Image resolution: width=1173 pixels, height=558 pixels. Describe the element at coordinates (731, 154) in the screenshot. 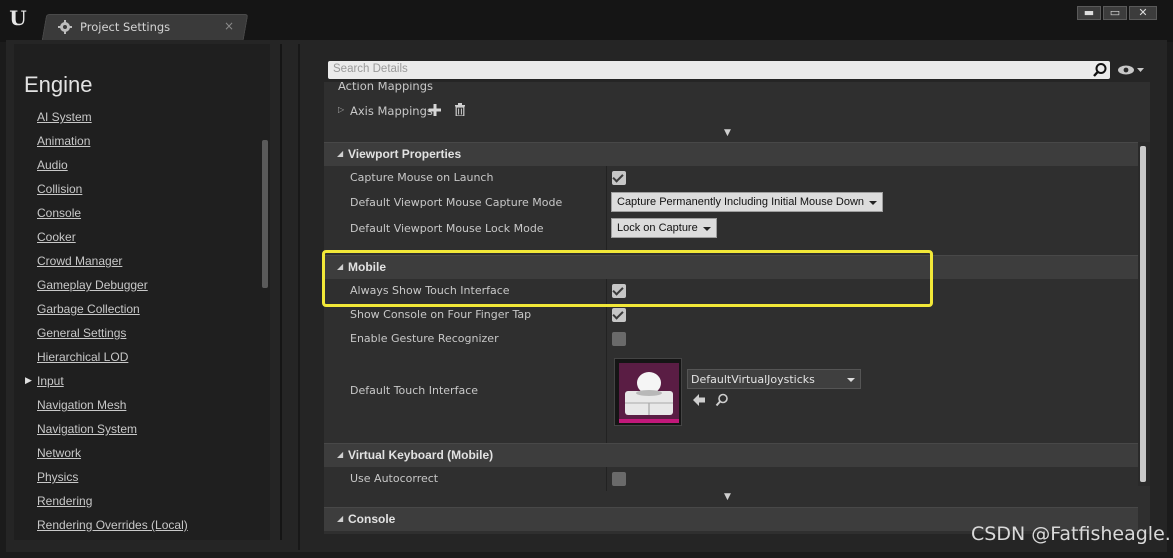

I see `category-viewport-properties: ◢ Viewport Properties` at that location.